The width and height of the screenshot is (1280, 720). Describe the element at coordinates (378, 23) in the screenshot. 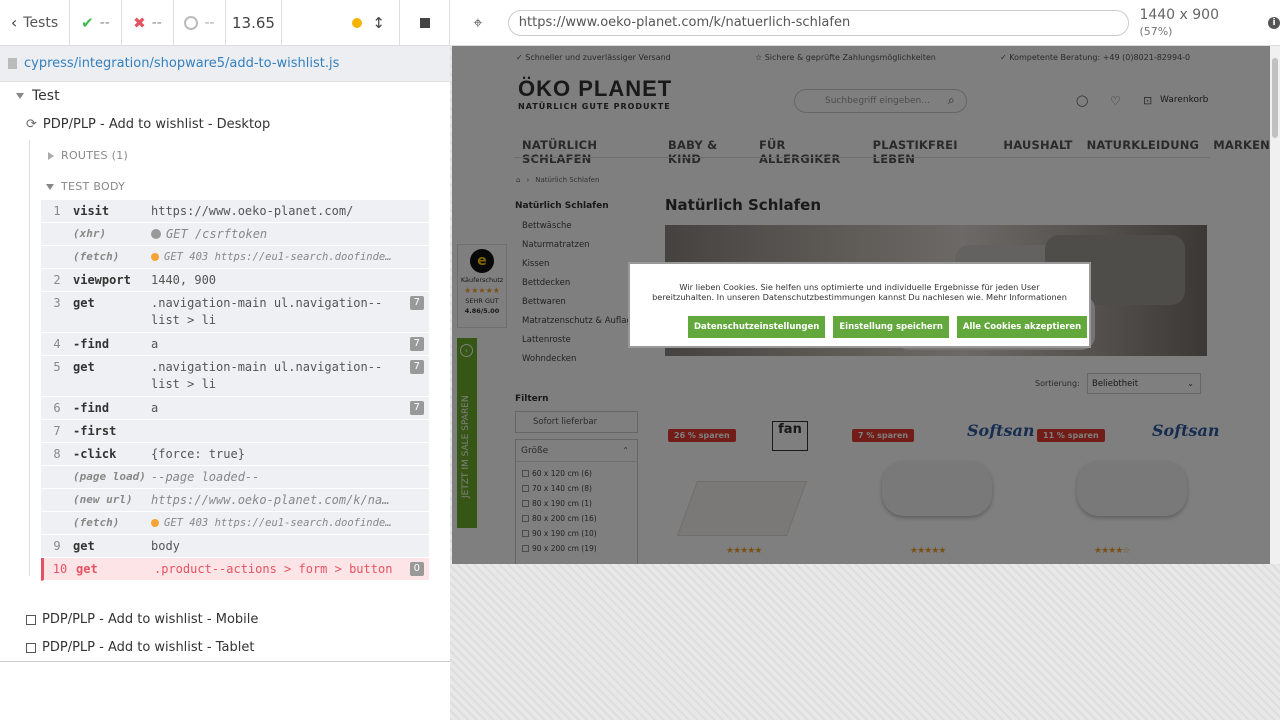

I see `auto-scroll-icon: ↕` at that location.